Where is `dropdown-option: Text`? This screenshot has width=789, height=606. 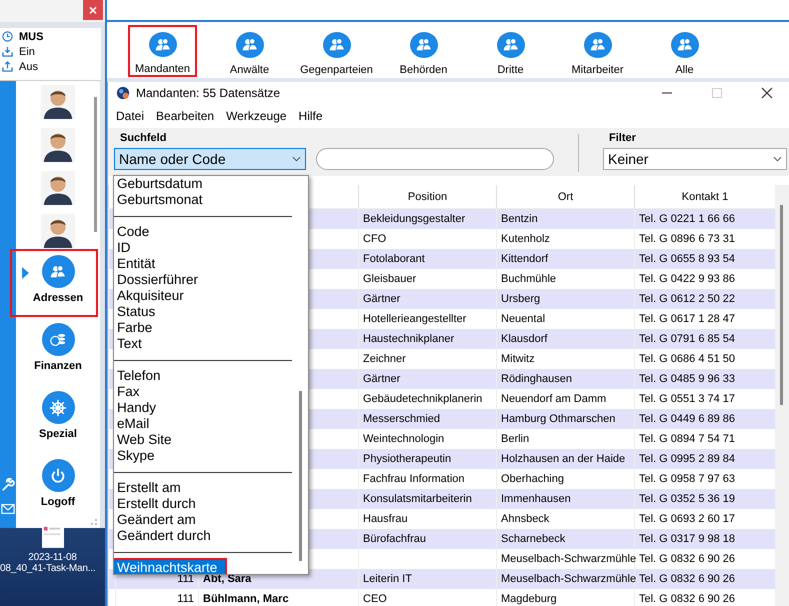
dropdown-option: Text is located at coordinates (204, 344).